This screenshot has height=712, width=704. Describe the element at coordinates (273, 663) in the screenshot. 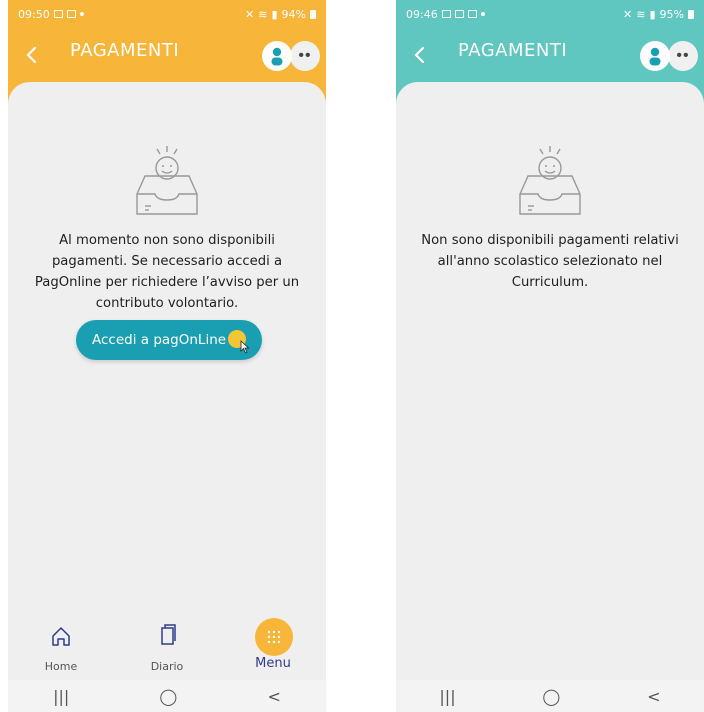

I see `nav-label-menu: Menu` at that location.